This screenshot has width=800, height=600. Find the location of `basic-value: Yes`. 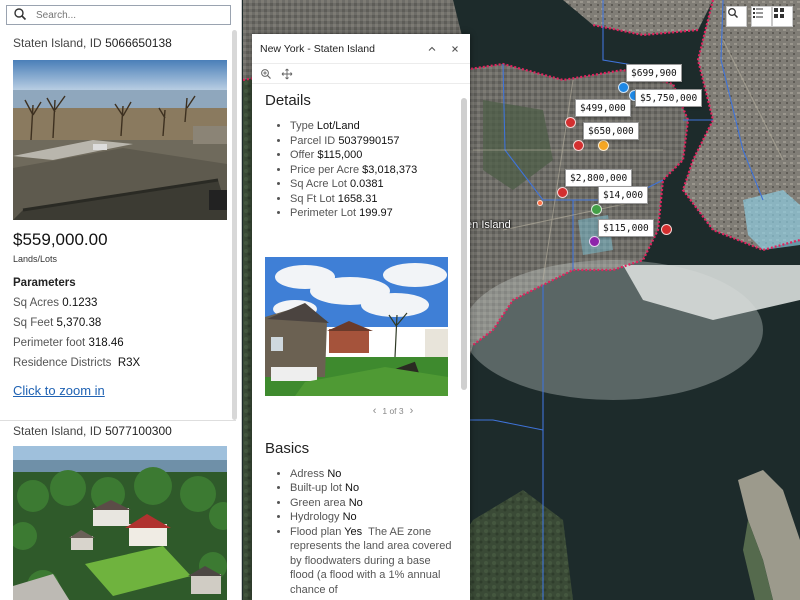

basic-value: Yes is located at coordinates (353, 531).